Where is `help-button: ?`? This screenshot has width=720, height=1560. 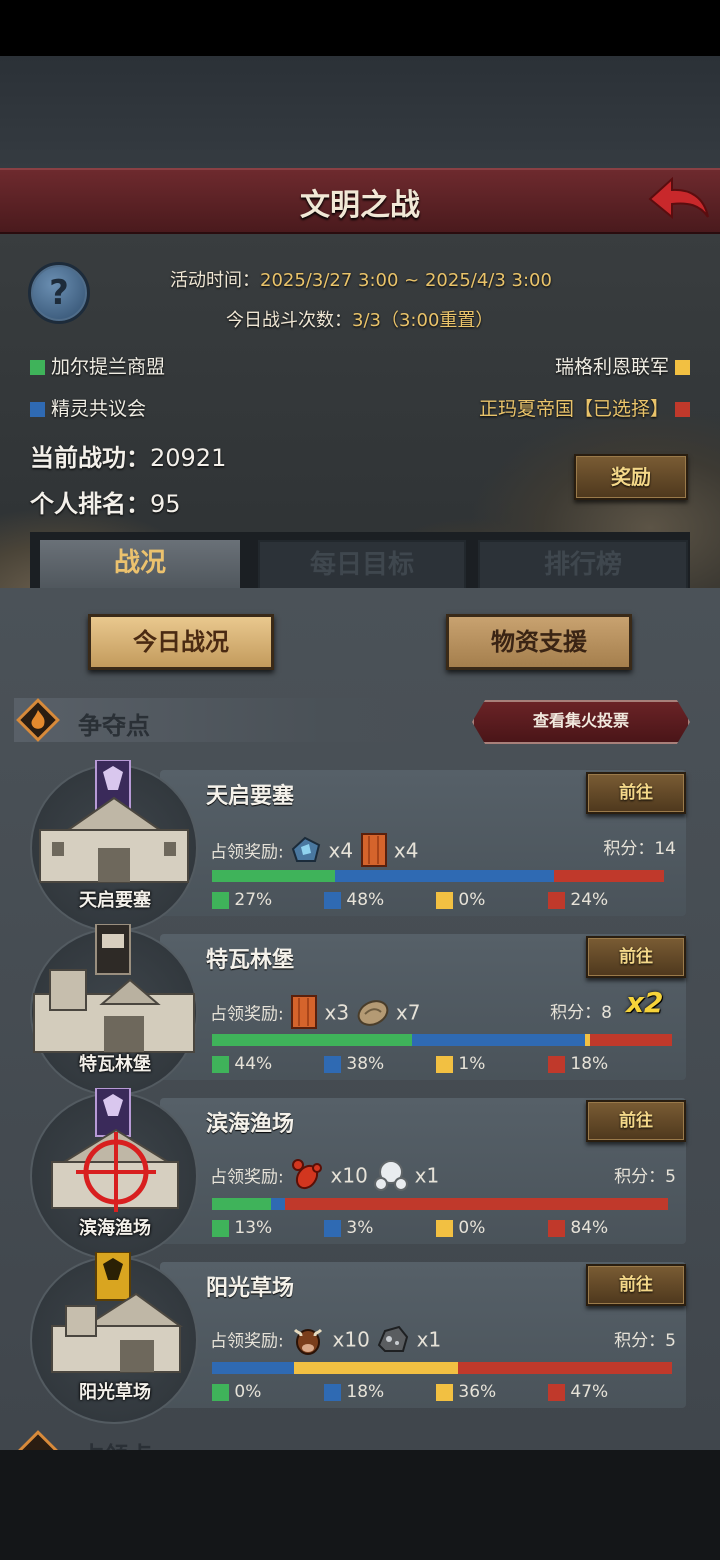
help-button: ? is located at coordinates (59, 293).